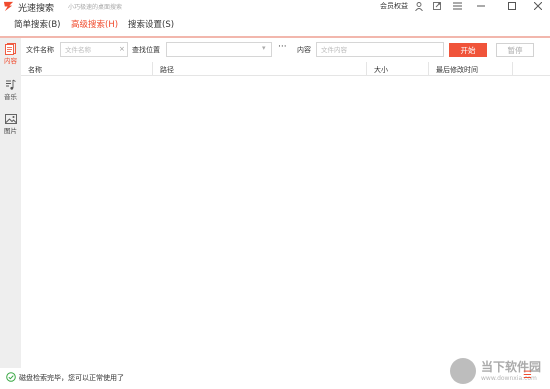 Image resolution: width=550 pixels, height=389 pixels. I want to click on start-button: 开始, so click(468, 50).